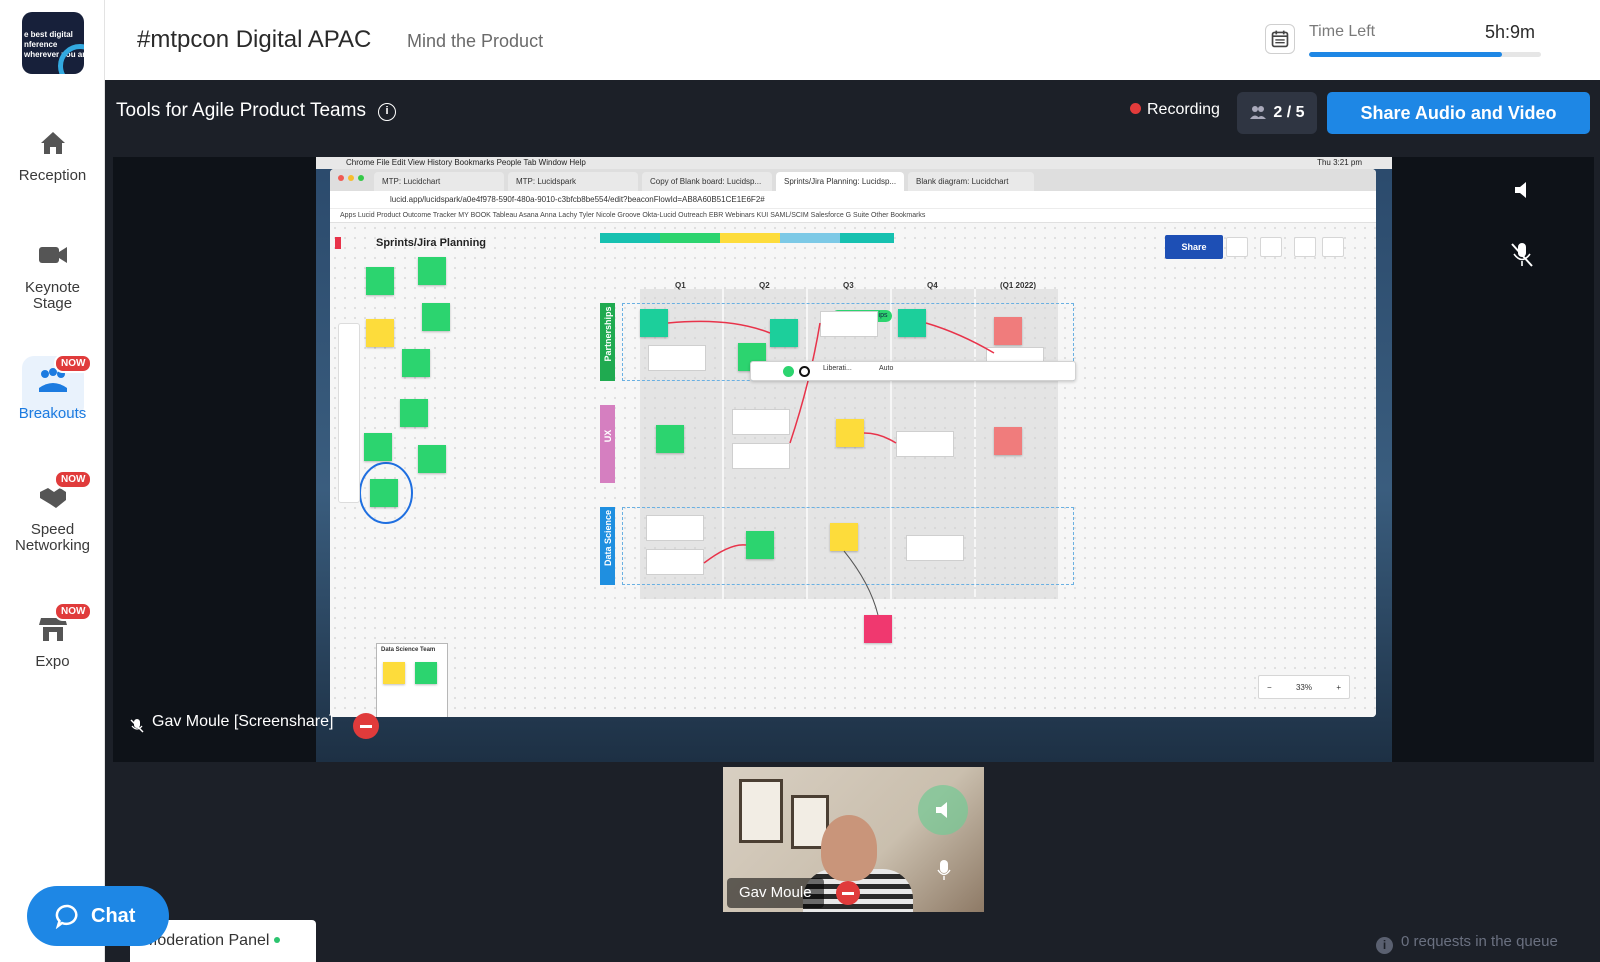  Describe the element at coordinates (52, 512) in the screenshot. I see `sidebar-item-speed-networking: NOW Speed Networking` at that location.